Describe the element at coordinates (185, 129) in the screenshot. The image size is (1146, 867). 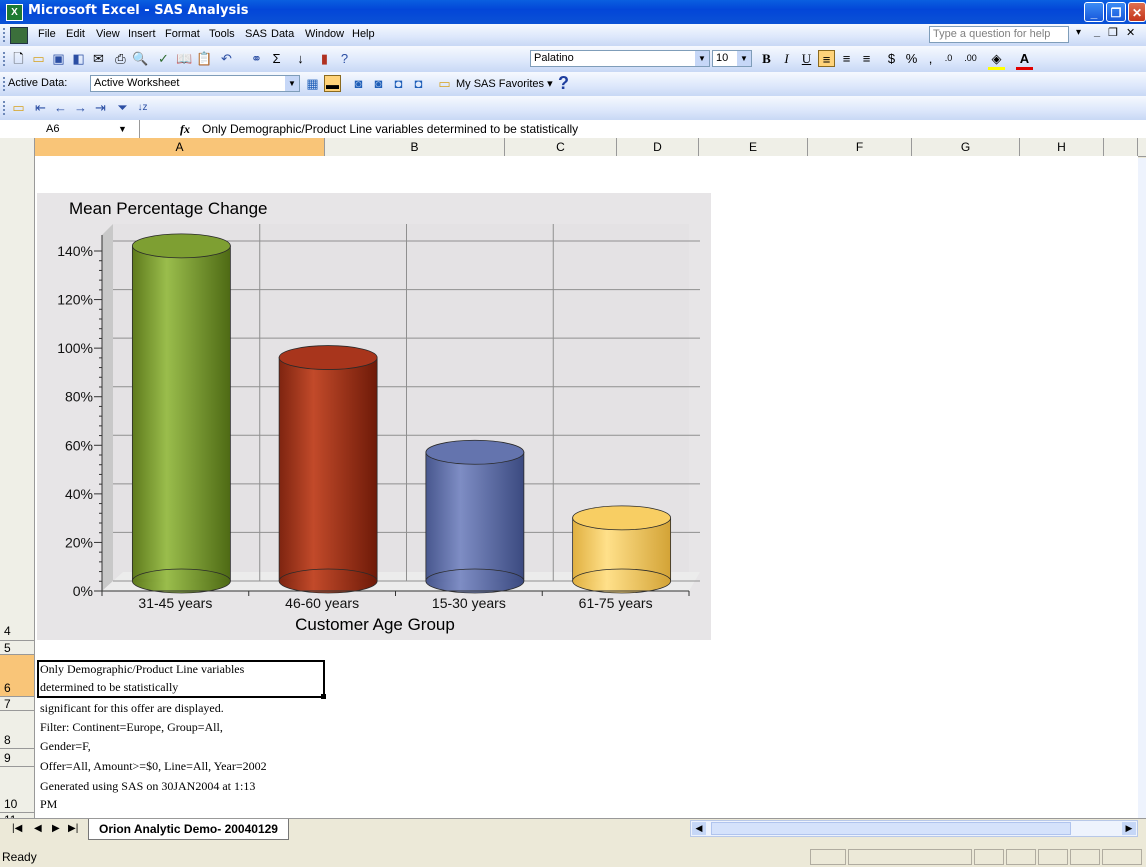
I see `insert-function-icon: fx` at that location.